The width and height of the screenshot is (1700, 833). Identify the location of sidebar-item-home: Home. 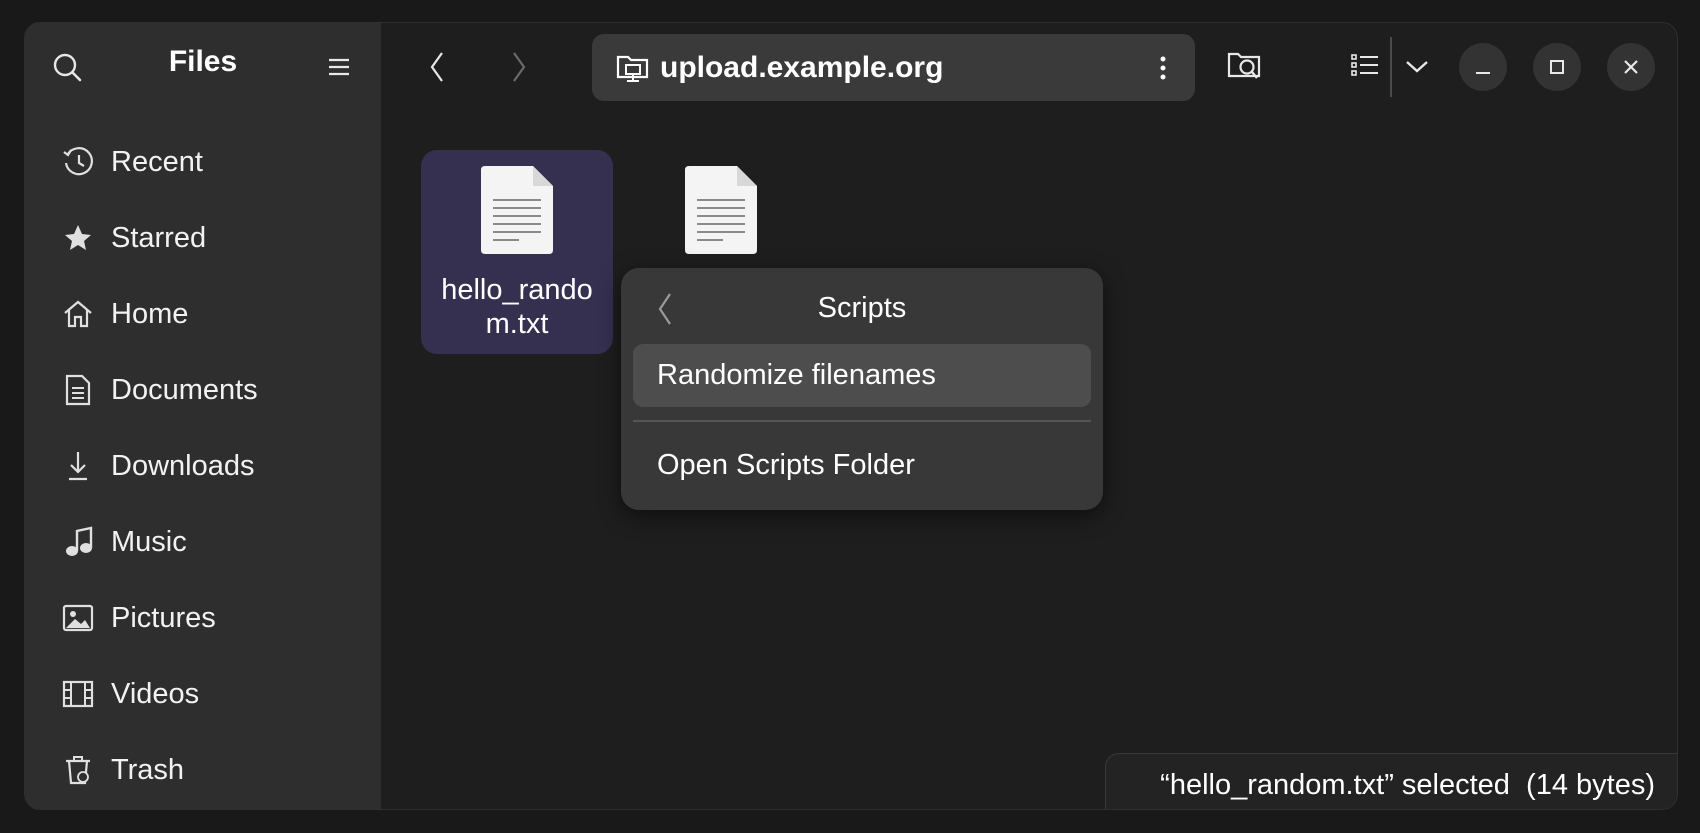
(204, 314).